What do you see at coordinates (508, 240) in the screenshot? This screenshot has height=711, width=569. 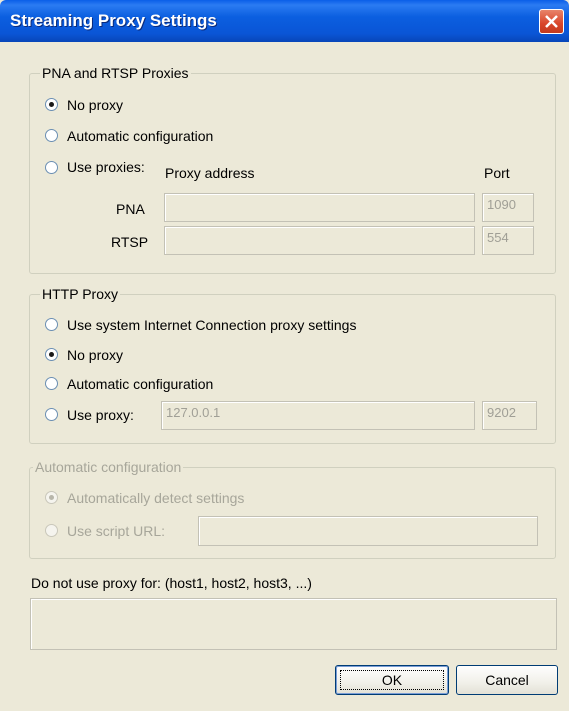 I see `rtsp-port-field: 554` at bounding box center [508, 240].